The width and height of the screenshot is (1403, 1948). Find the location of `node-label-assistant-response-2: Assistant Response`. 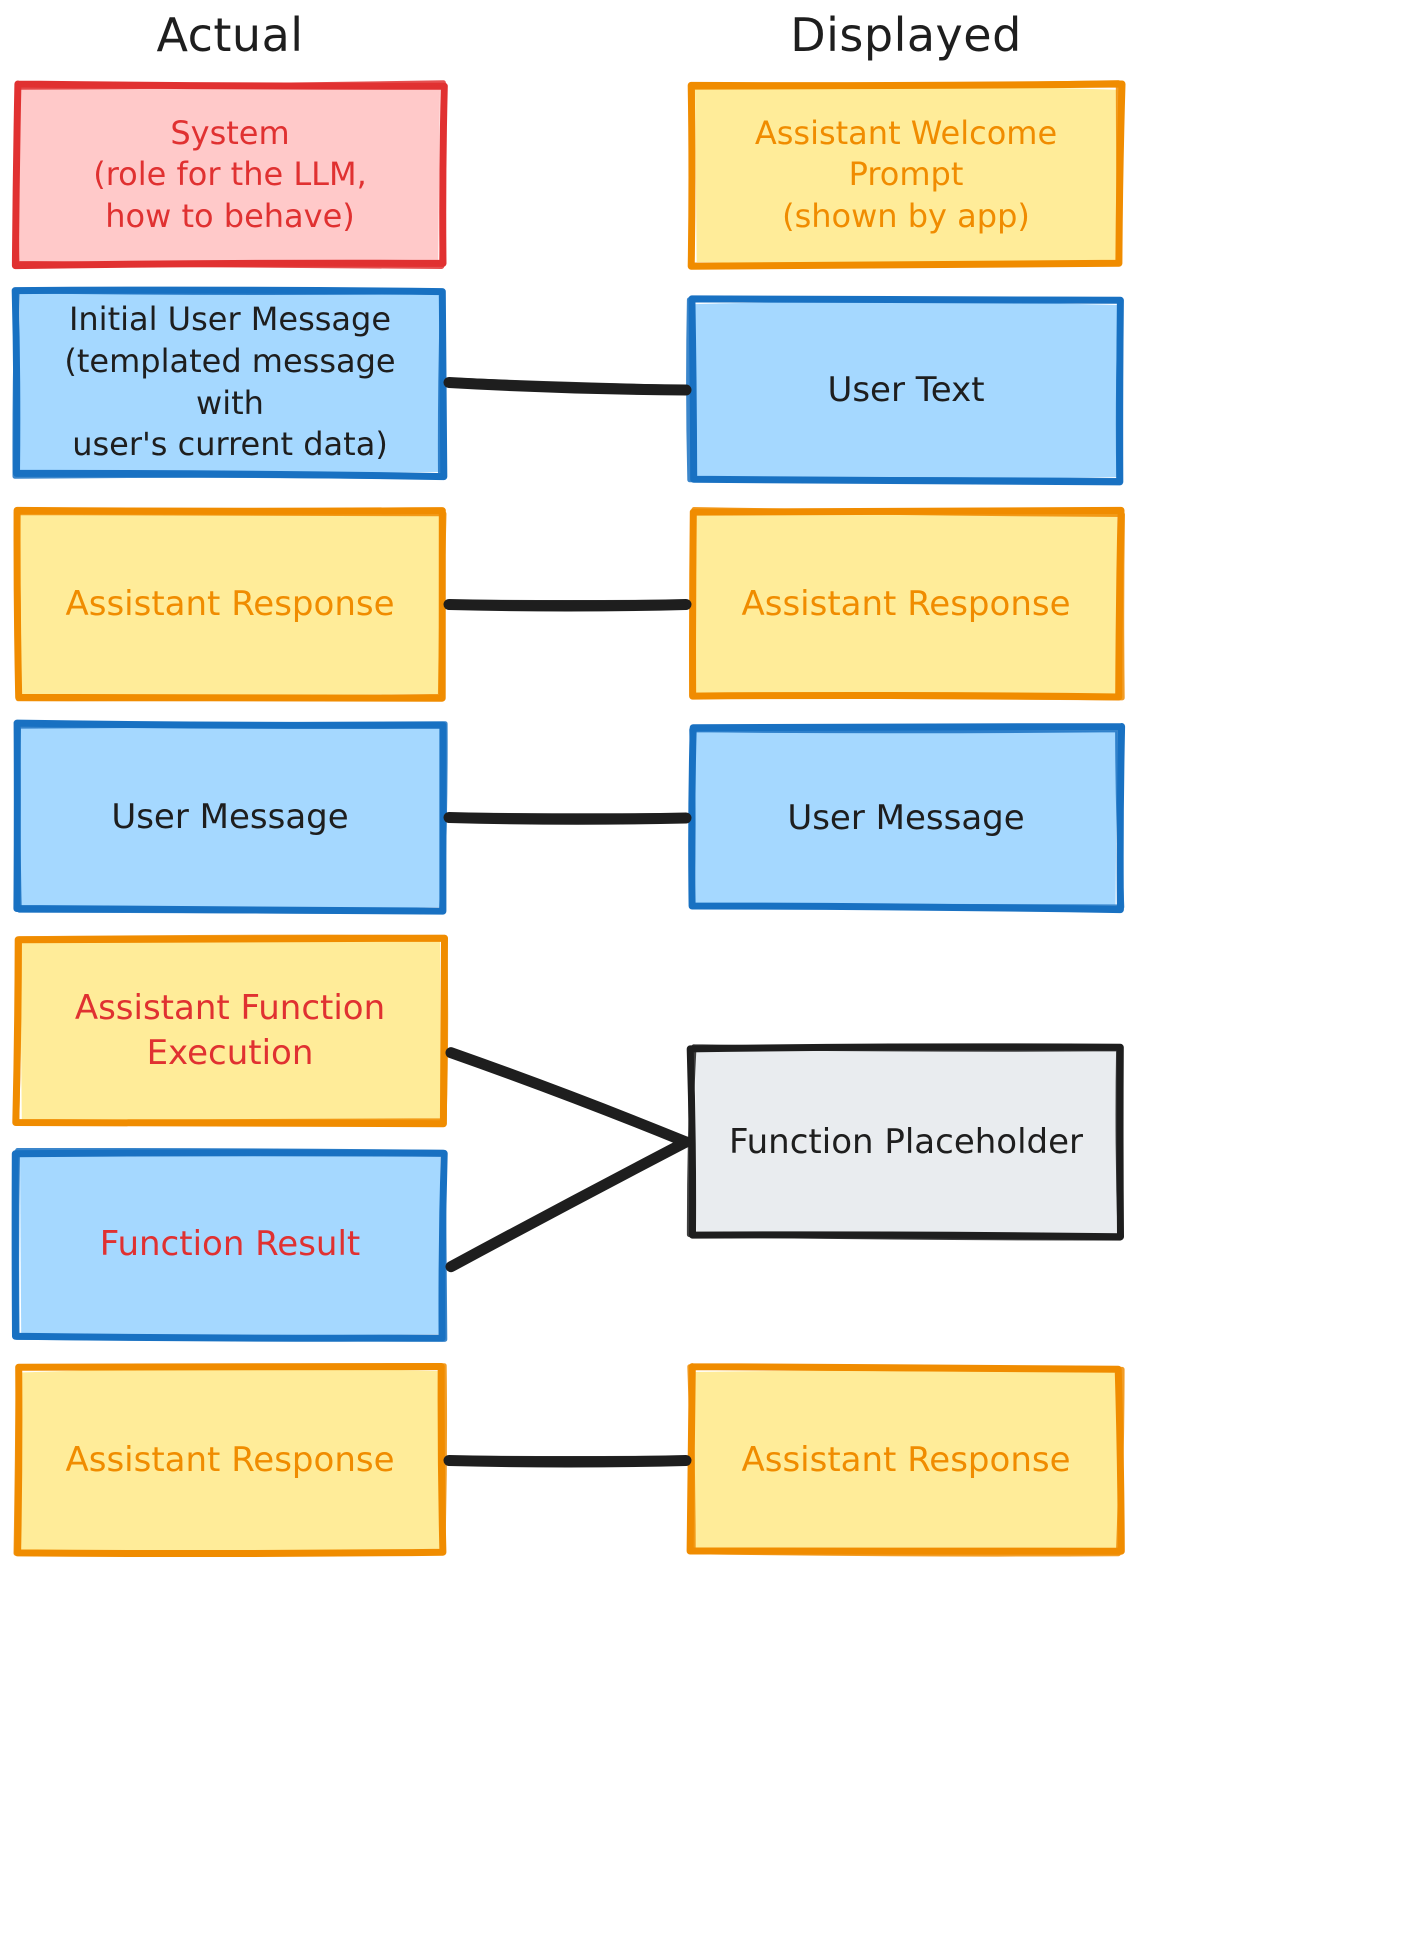

node-label-assistant-response-2: Assistant Response is located at coordinates (230, 1460).